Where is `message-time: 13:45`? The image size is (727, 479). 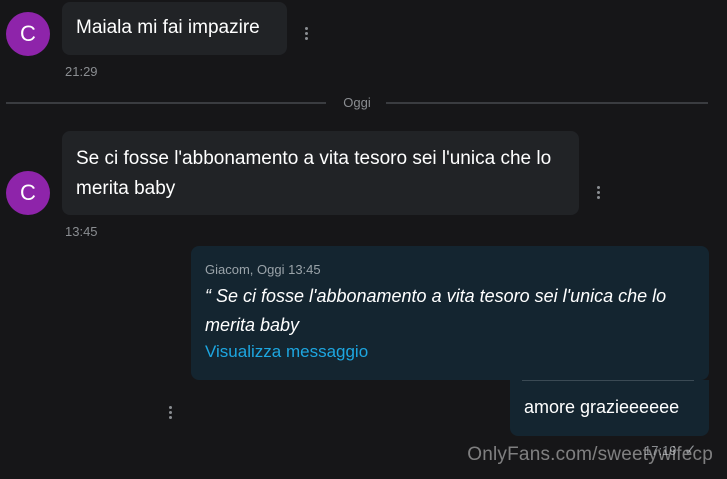 message-time: 13:45 is located at coordinates (81, 231).